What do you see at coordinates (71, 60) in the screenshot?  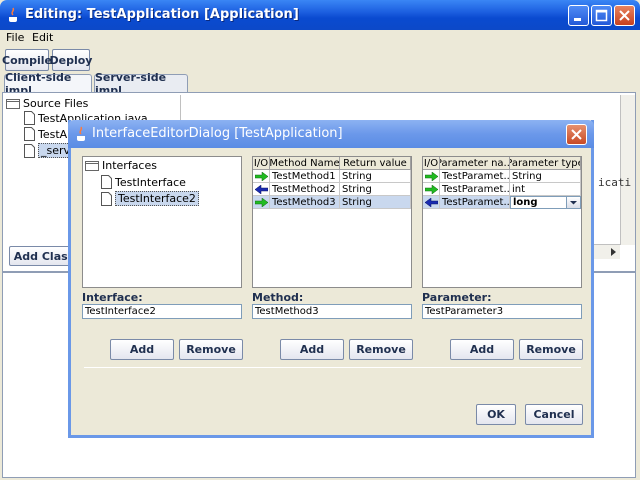 I see `deploy-button: Deploy` at bounding box center [71, 60].